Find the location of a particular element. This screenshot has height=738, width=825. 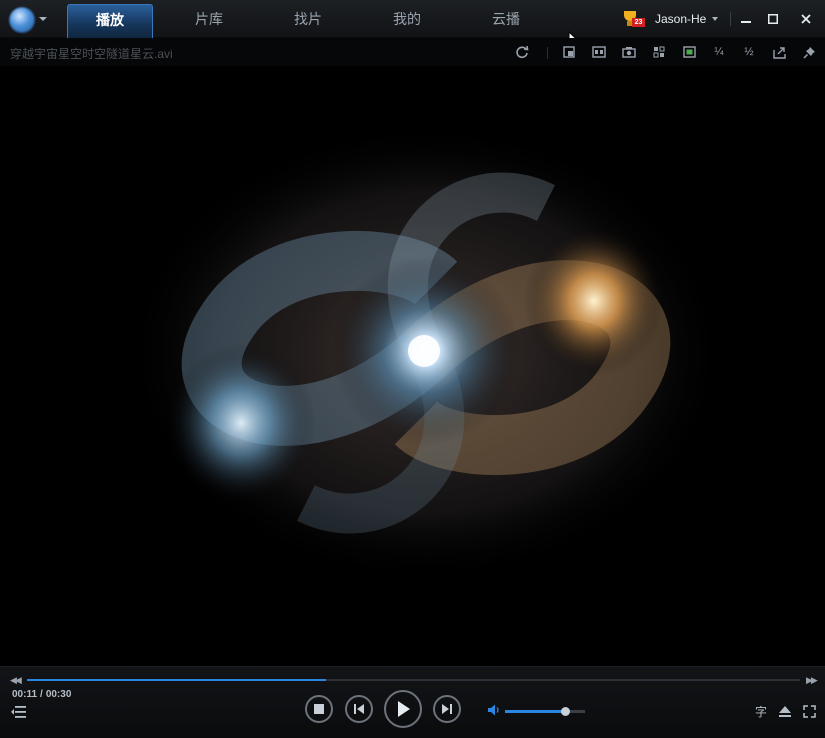

display-button is located at coordinates (689, 52).